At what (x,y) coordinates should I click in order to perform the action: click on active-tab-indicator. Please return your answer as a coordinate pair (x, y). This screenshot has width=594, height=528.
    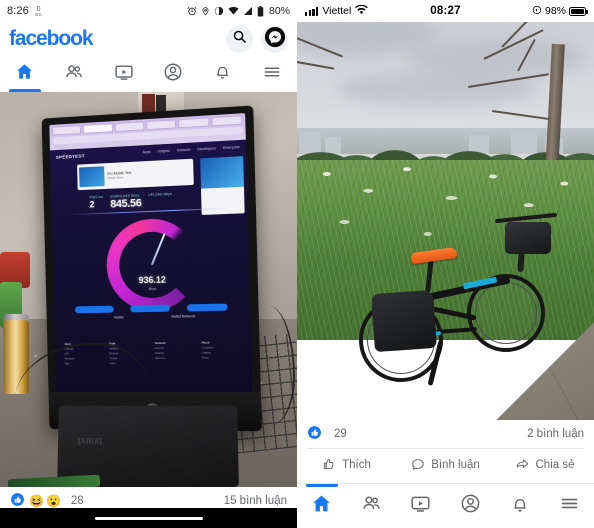
    Looking at the image, I should click on (321, 485).